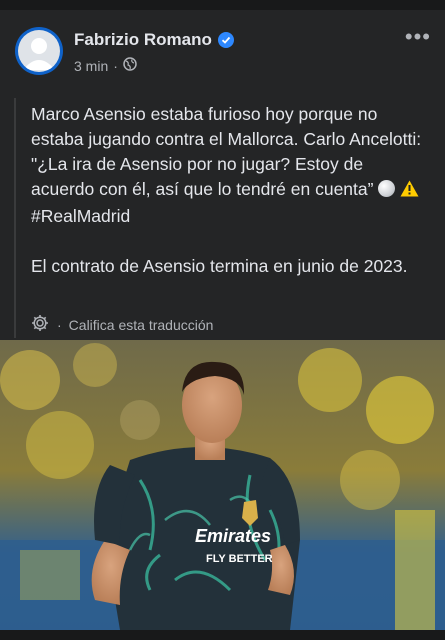 The width and height of the screenshot is (445, 640). Describe the element at coordinates (80, 216) in the screenshot. I see `hashtag-link: #RealMadrid` at that location.